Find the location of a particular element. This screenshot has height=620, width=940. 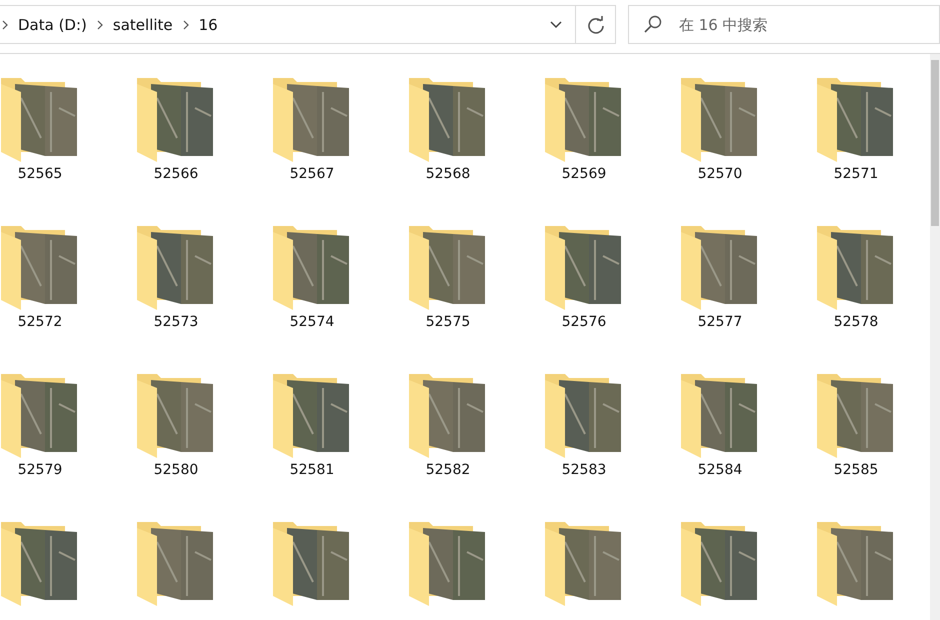

folder-name: 52580 is located at coordinates (176, 470).